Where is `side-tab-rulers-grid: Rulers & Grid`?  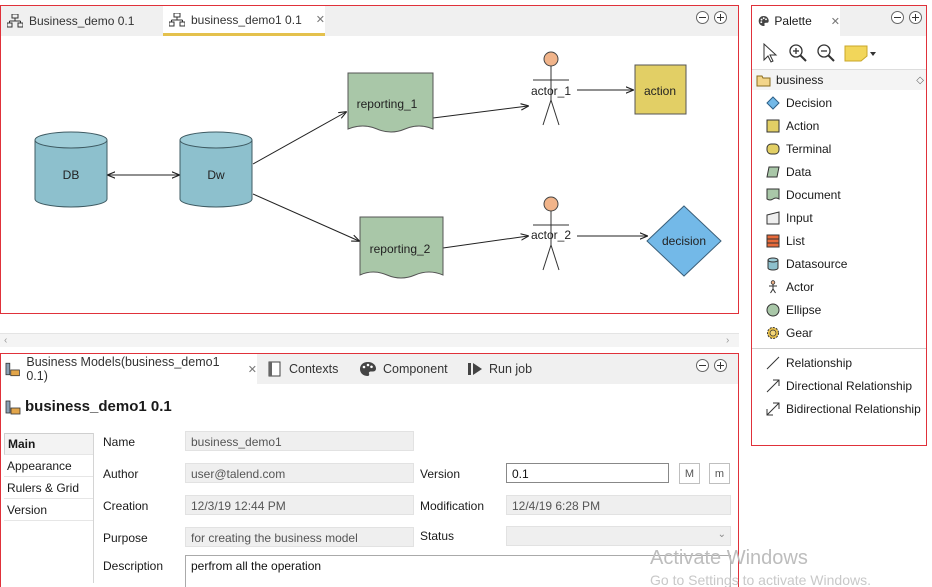 side-tab-rulers-grid: Rulers & Grid is located at coordinates (48, 488).